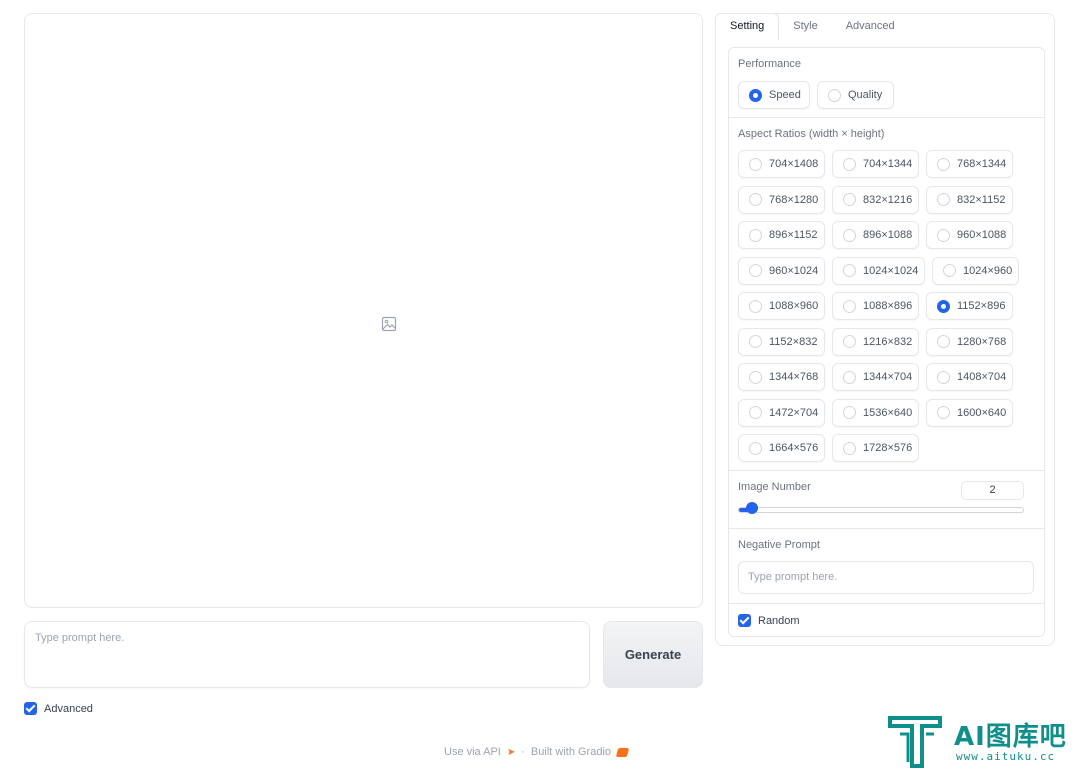 This screenshot has height=774, width=1080. I want to click on aspect-ratio-option: 1728×576, so click(875, 448).